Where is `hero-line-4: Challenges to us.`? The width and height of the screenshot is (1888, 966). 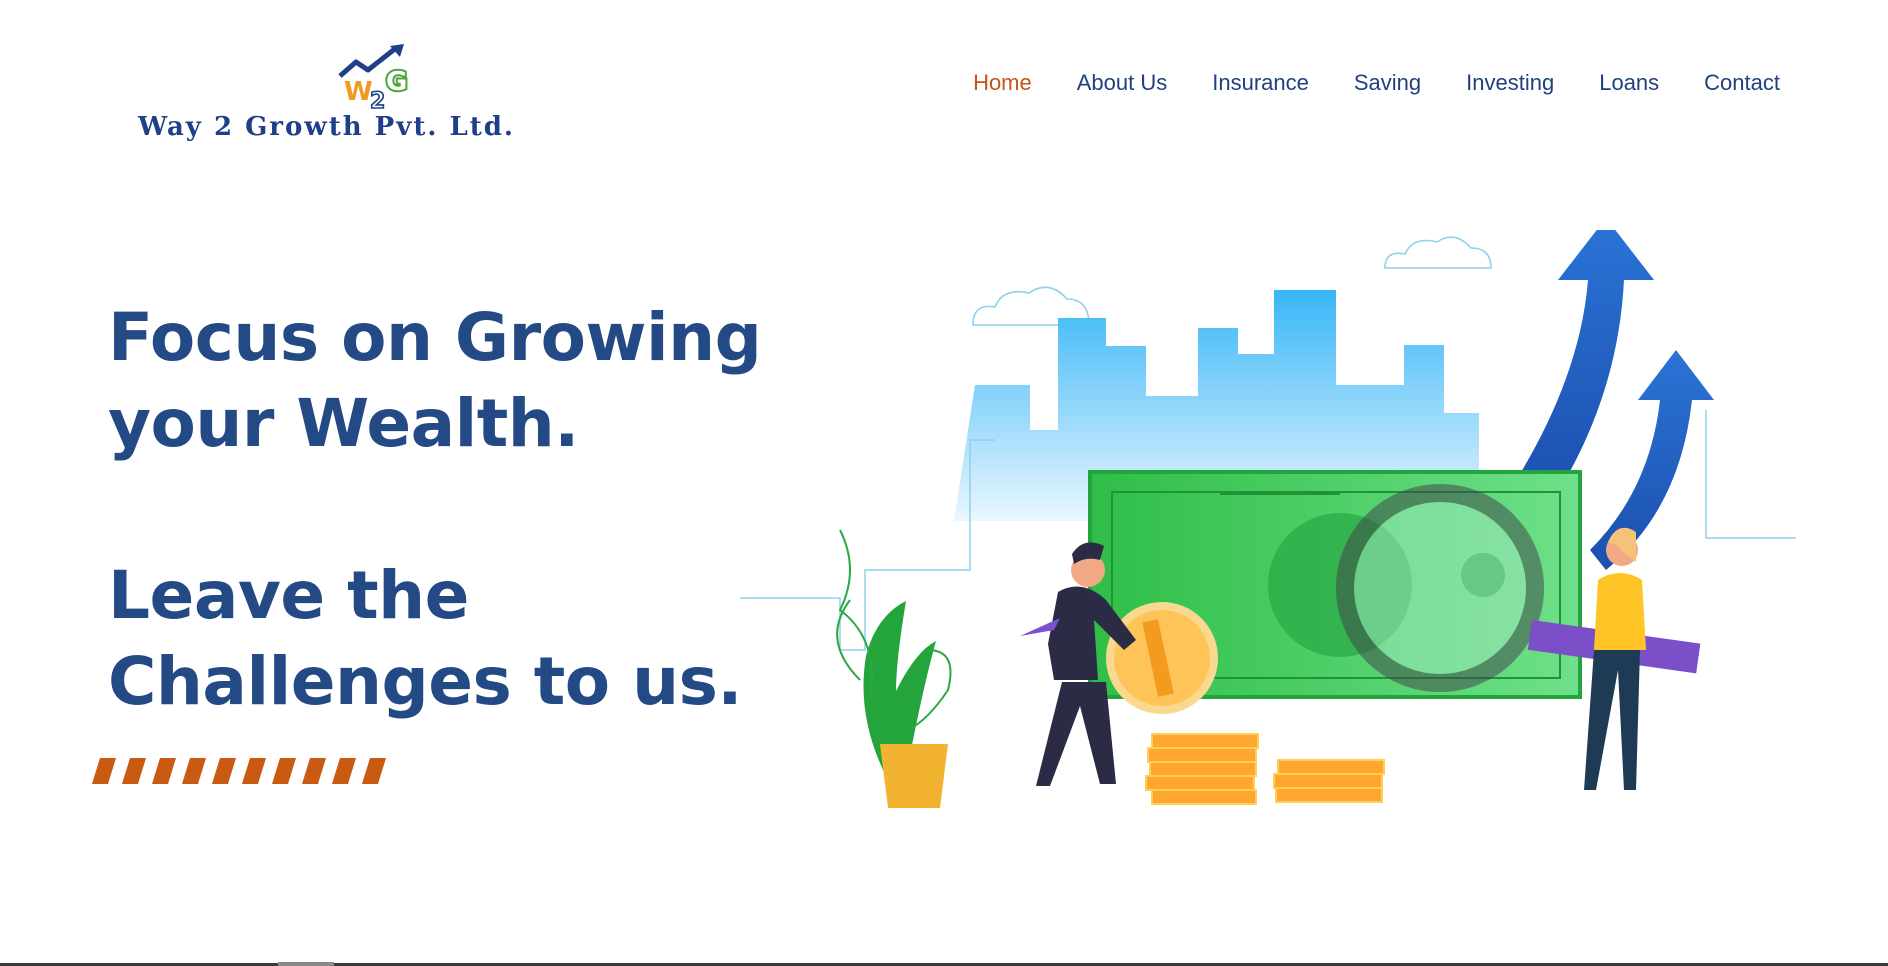 hero-line-4: Challenges to us. is located at coordinates (425, 681).